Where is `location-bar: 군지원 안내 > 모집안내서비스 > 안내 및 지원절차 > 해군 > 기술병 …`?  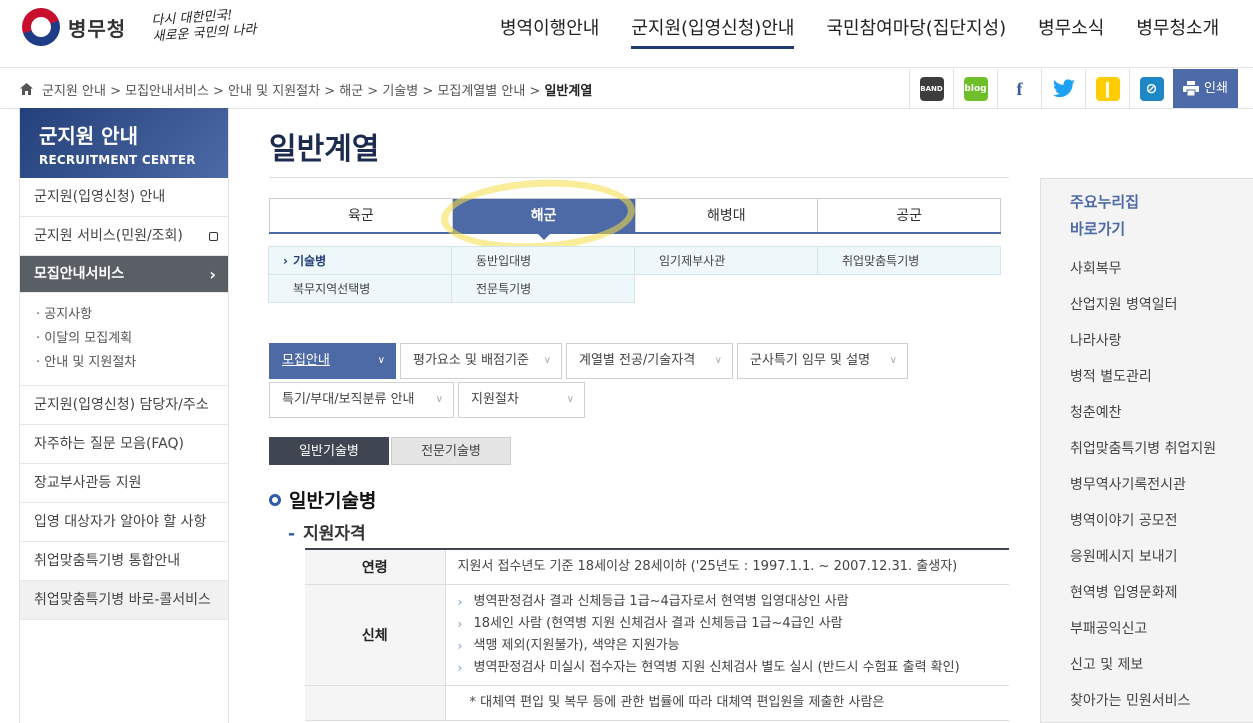 location-bar: 군지원 안내 > 모집안내서비스 > 안내 및 지원절차 > 해군 > 기술병 … is located at coordinates (626, 89).